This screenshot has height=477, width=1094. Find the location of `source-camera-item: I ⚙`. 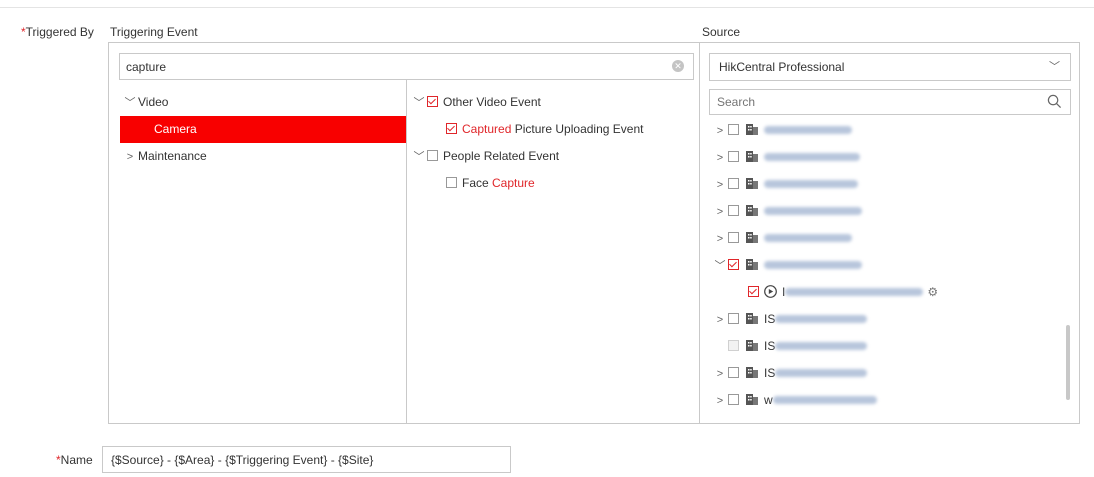

source-camera-item: I ⚙ is located at coordinates (843, 292).